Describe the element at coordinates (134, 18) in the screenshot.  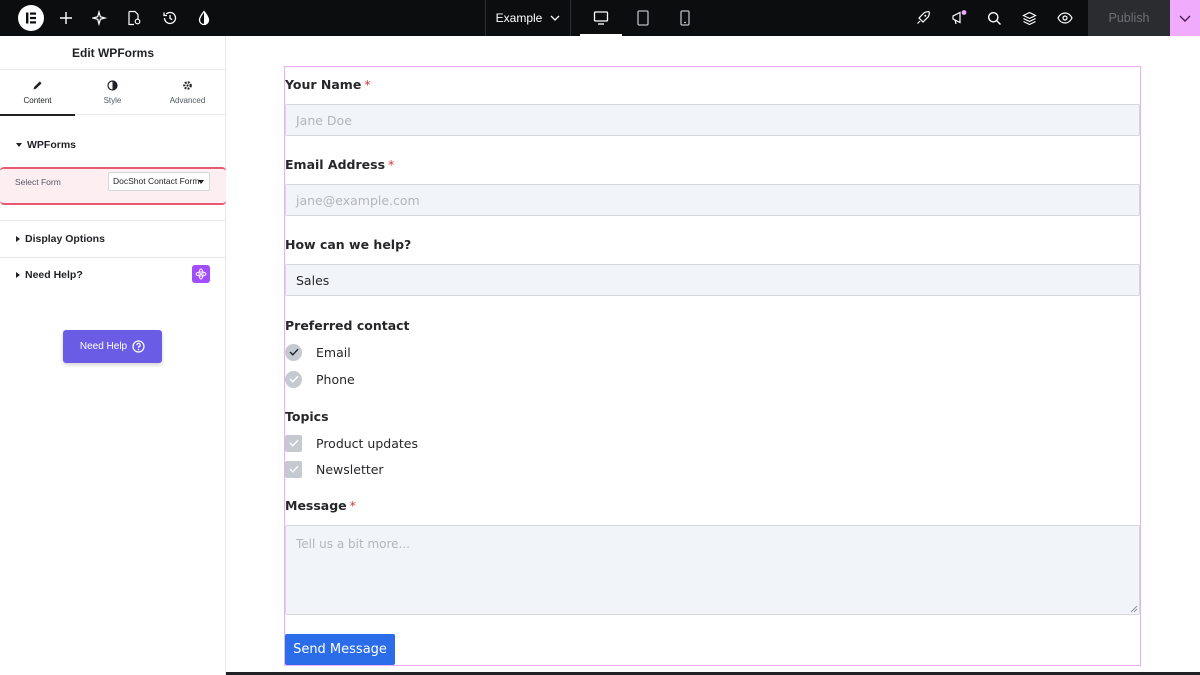
I see `page-settings-icon` at that location.